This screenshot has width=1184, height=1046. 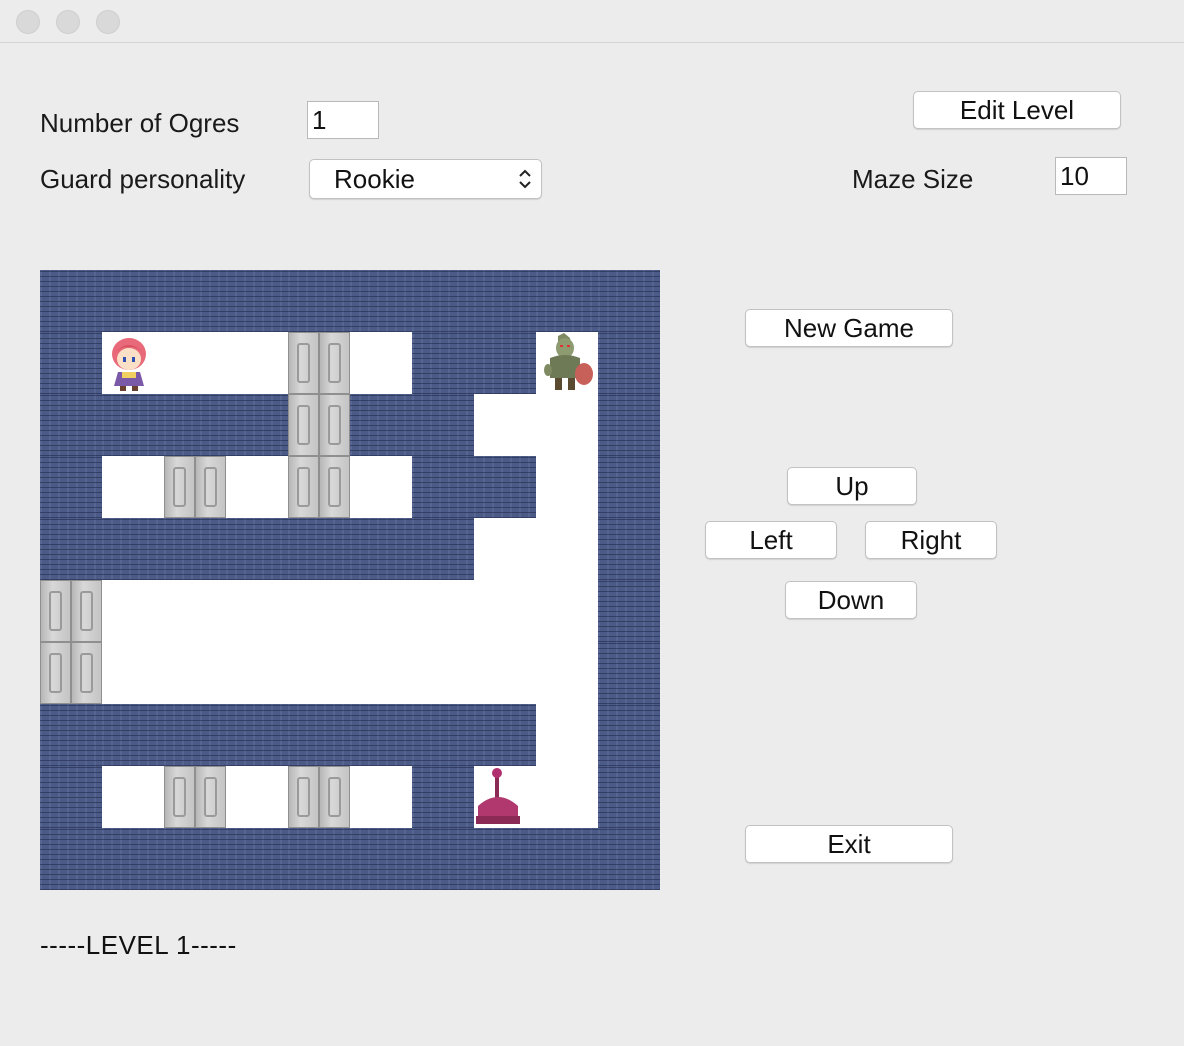 What do you see at coordinates (1091, 176) in the screenshot?
I see `maze-size-input: 10` at bounding box center [1091, 176].